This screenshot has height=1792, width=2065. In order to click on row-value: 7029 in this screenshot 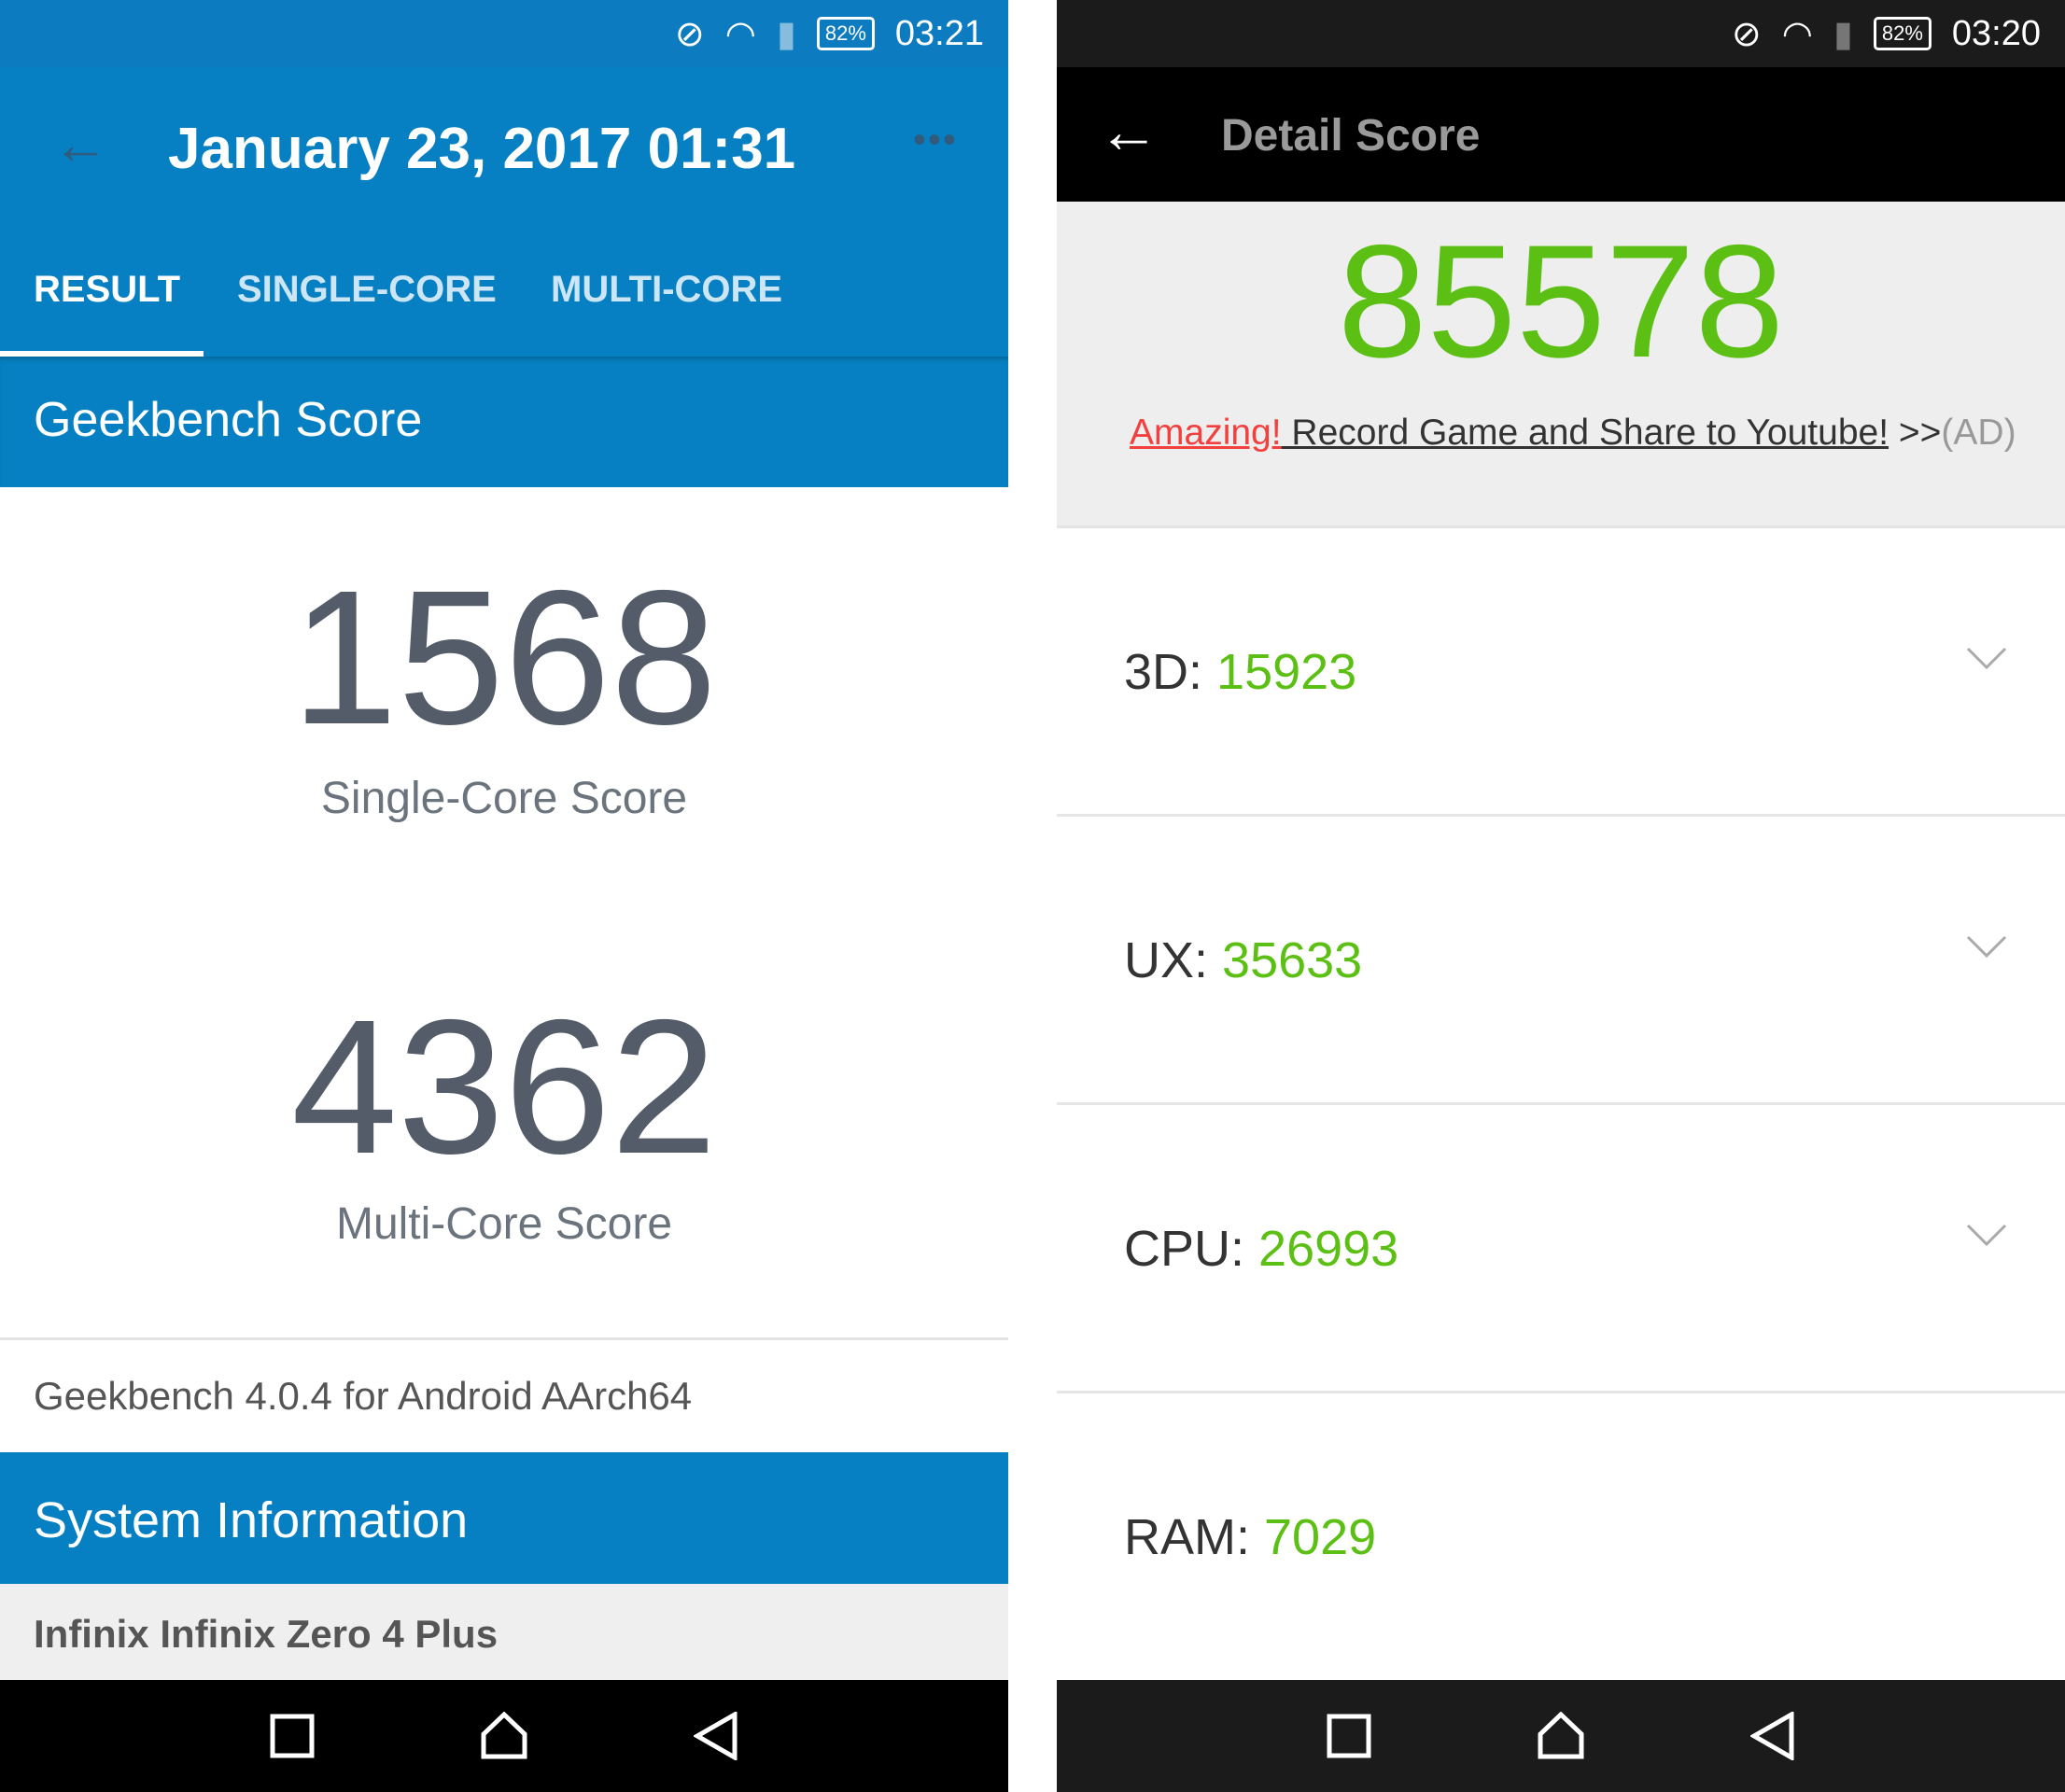, I will do `click(1320, 1537)`.